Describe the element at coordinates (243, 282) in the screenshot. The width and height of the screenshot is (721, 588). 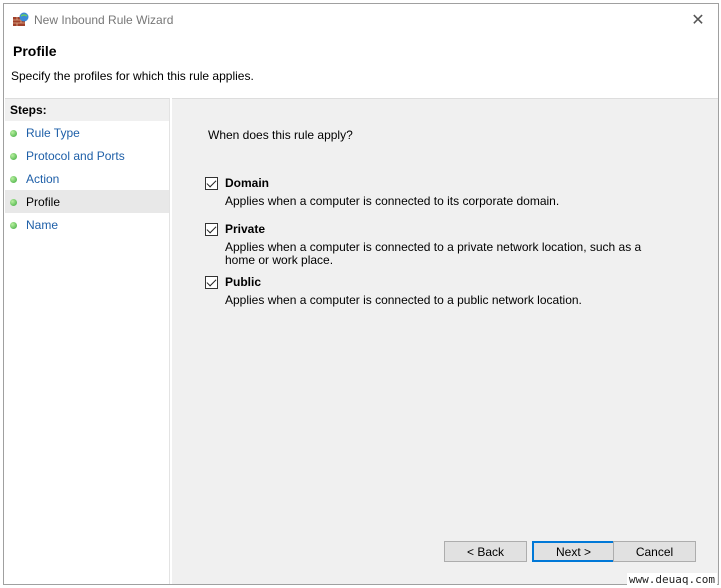
I see `public-label: Public` at that location.